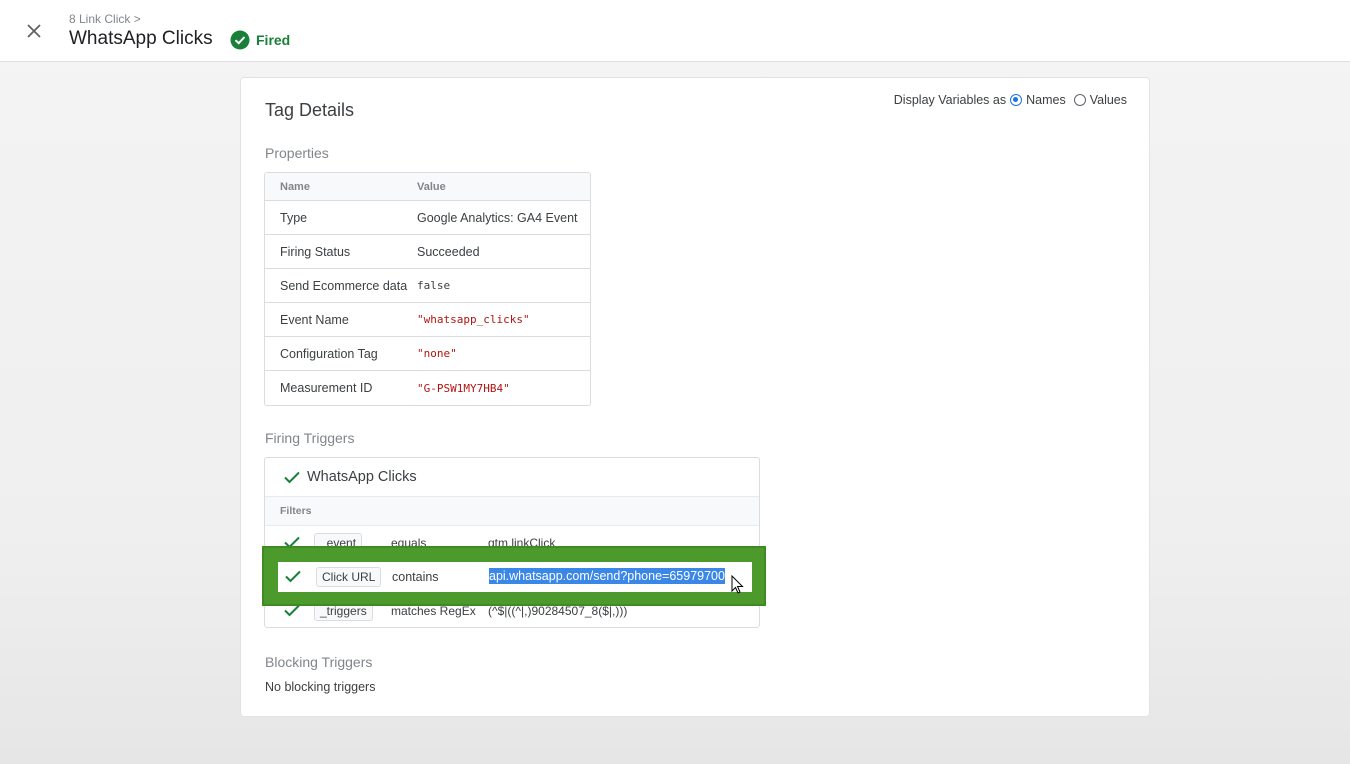 The image size is (1350, 764). I want to click on selected-filter-value: api.whatsapp.com/send?phone=65979700, so click(607, 576).